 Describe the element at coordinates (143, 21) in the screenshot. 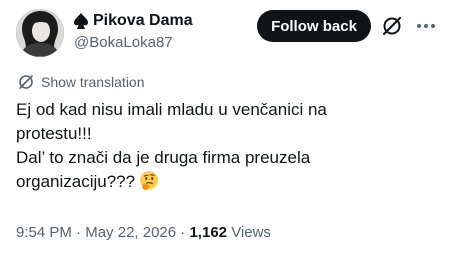

I see `display-name: Pikova Dama` at that location.